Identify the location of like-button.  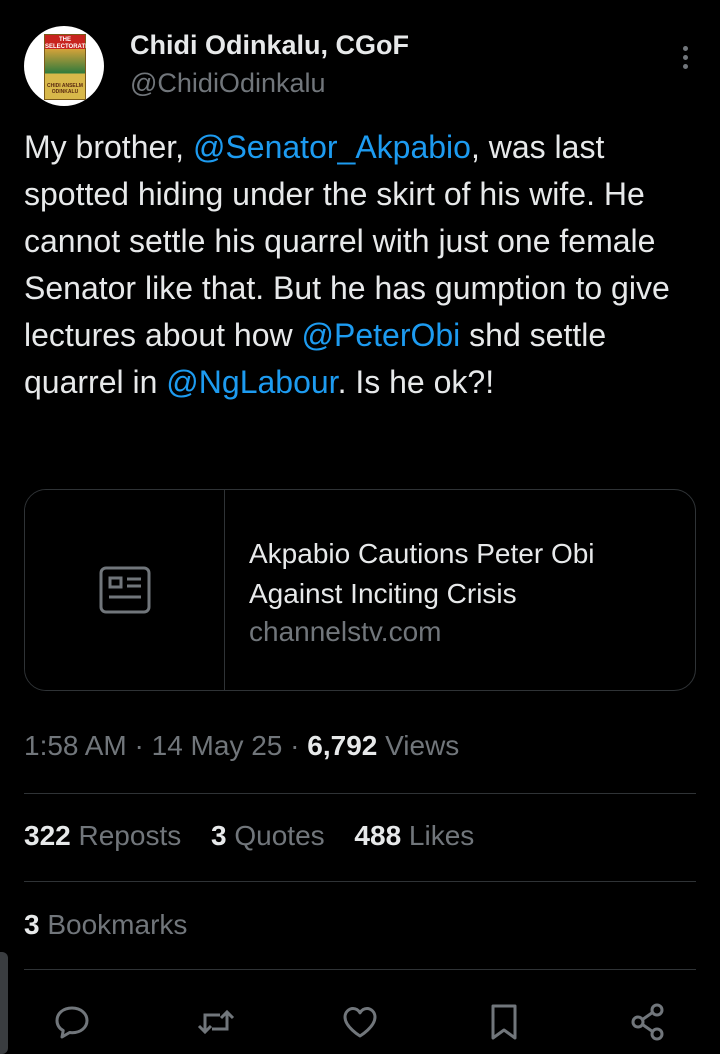
(360, 1022).